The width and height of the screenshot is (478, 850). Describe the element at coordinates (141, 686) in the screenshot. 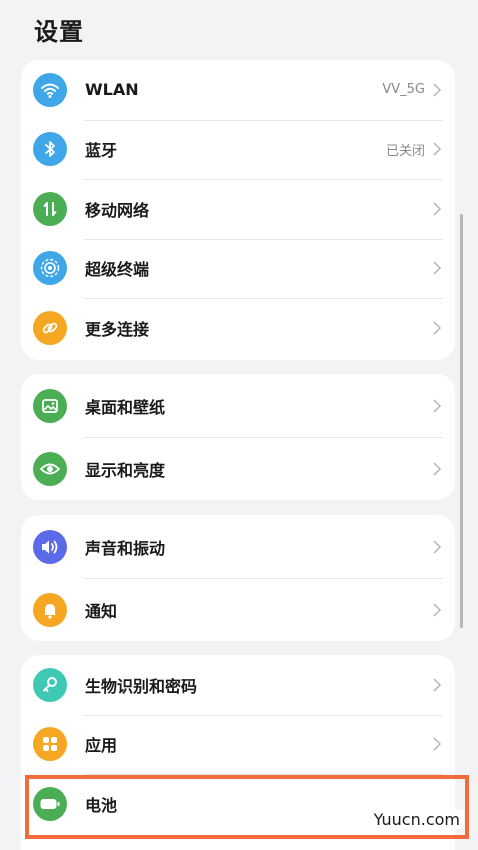

I see `settings-item-label: 生物识别和密码` at that location.